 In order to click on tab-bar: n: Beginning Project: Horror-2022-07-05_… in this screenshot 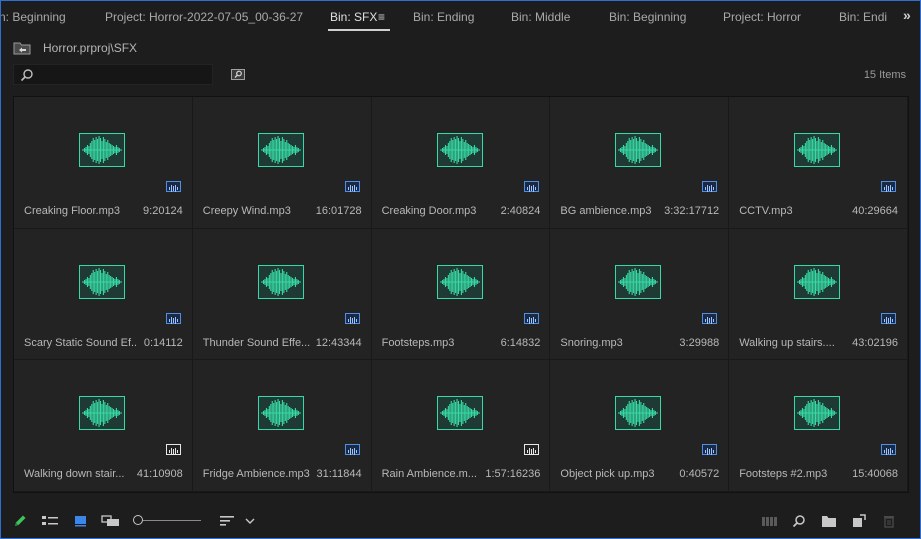, I will do `click(460, 17)`.